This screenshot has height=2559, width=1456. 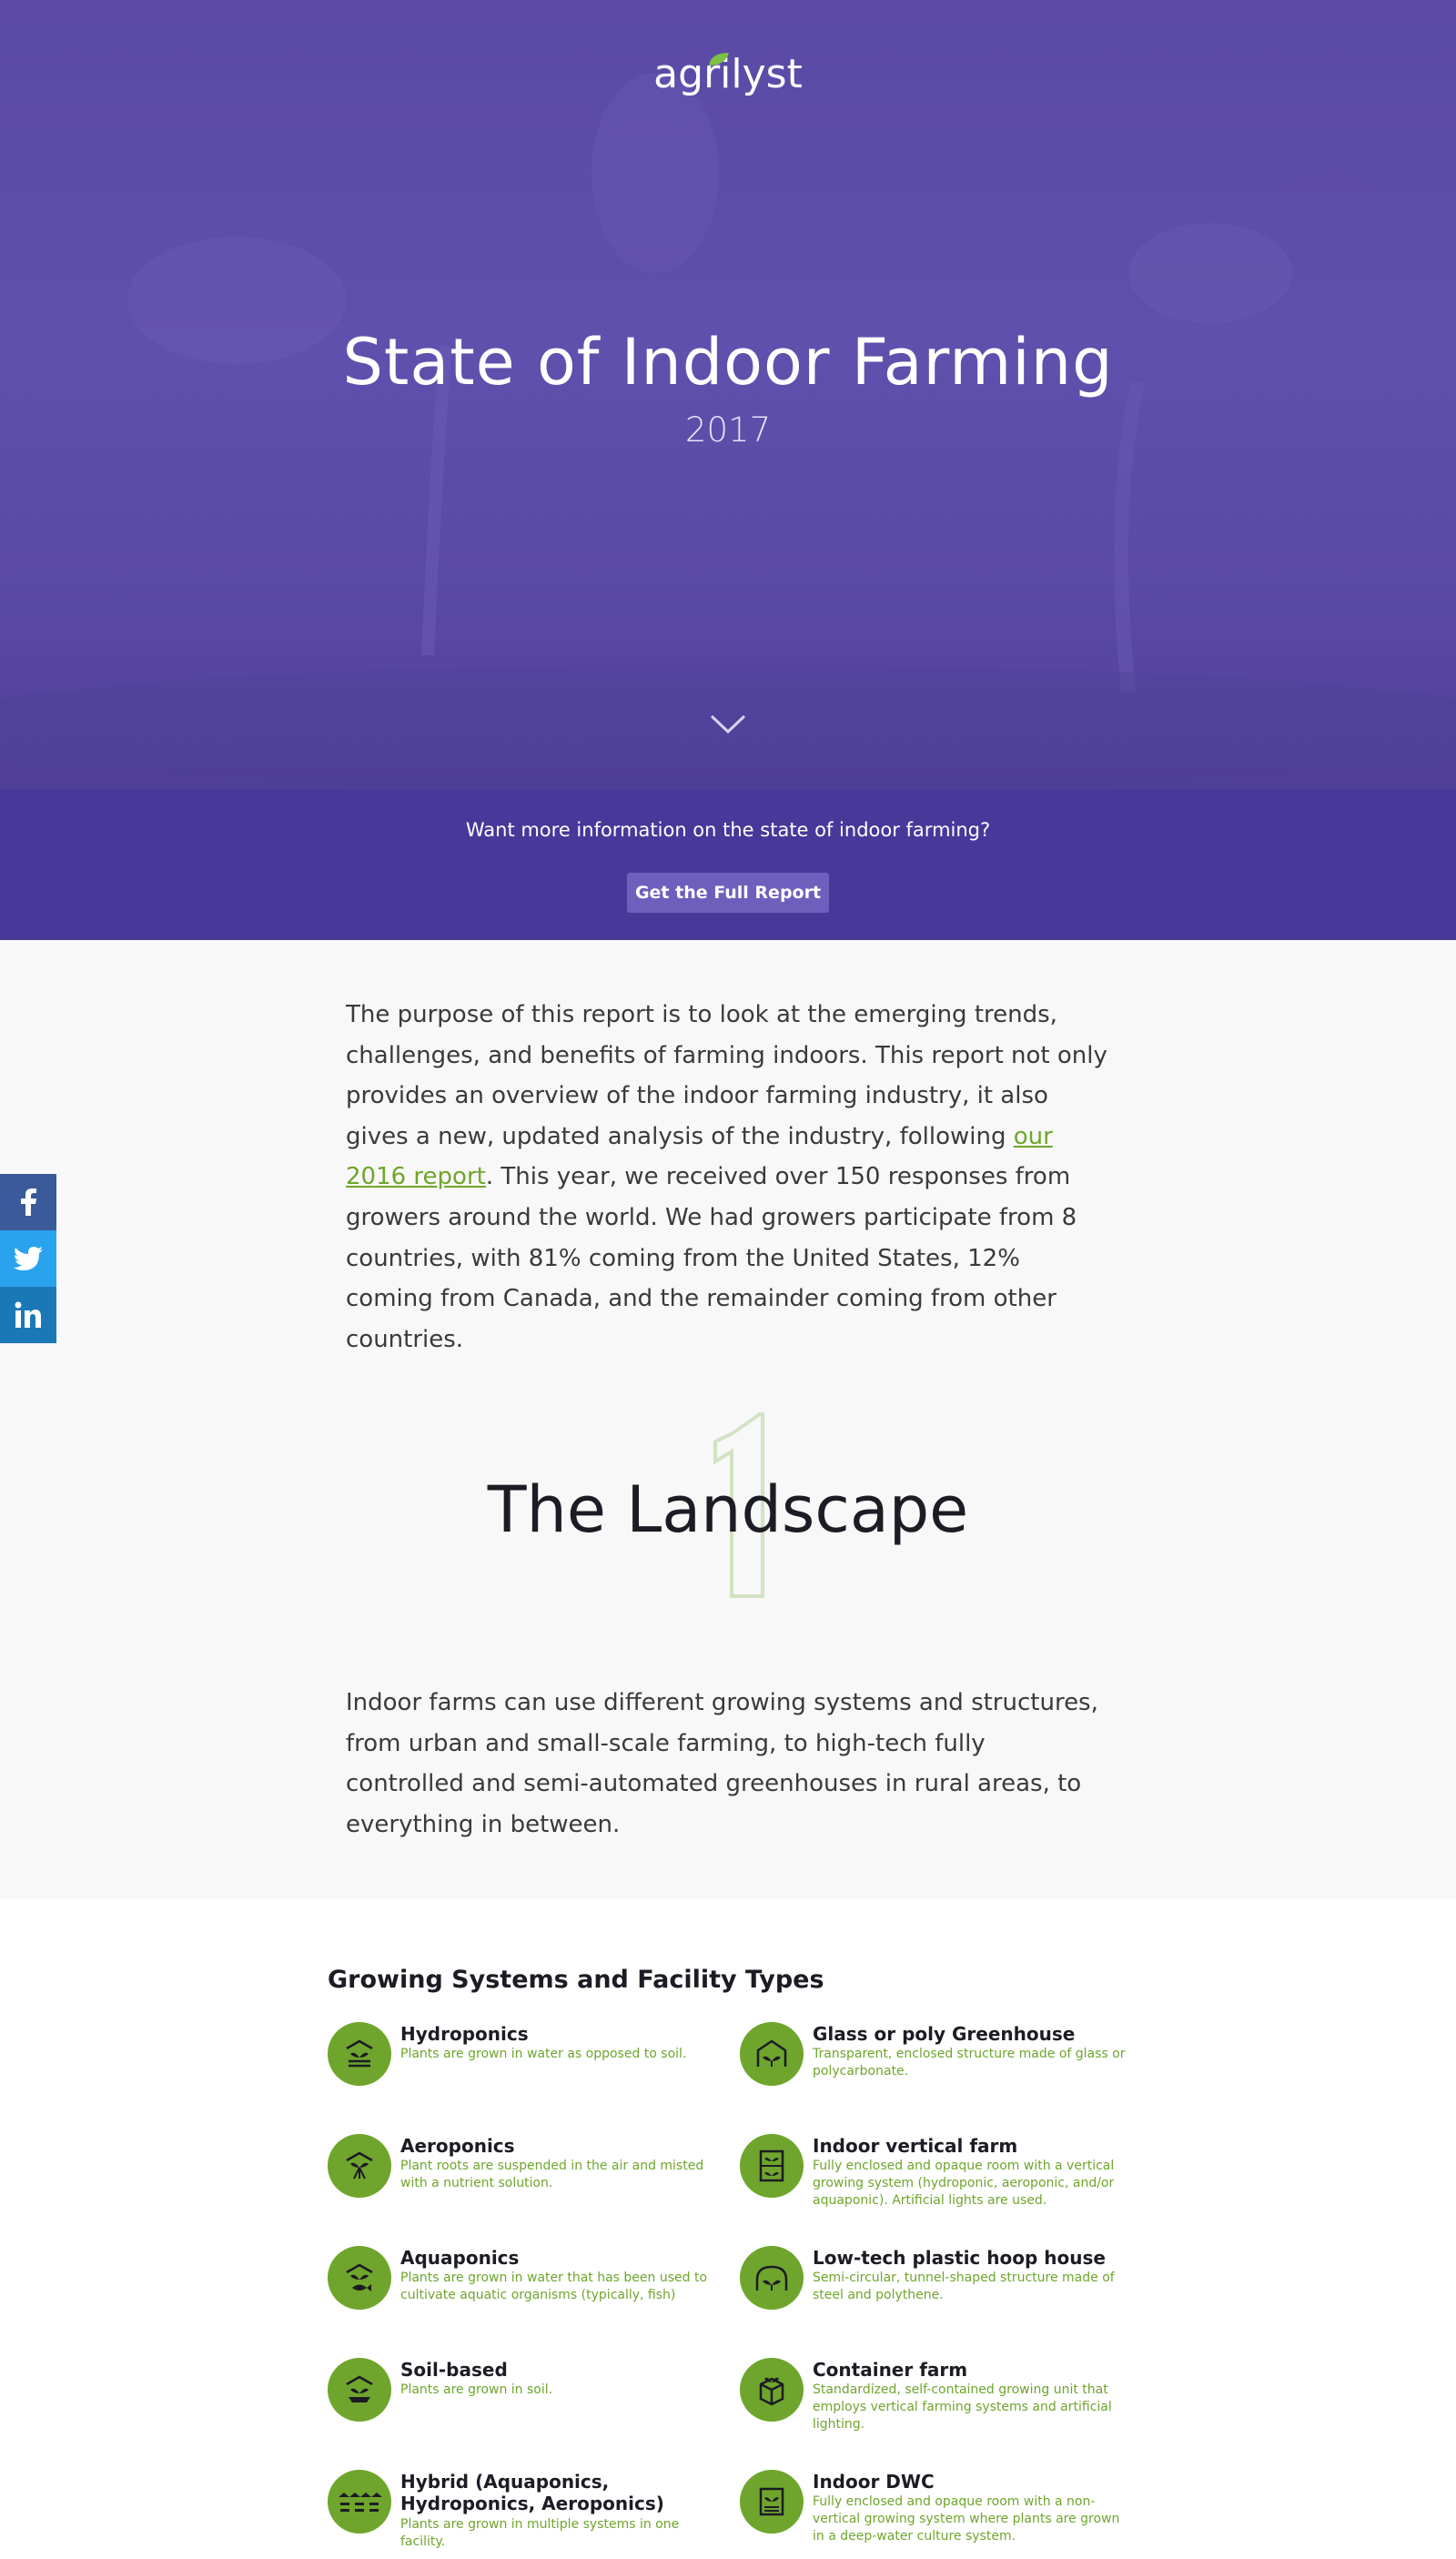 What do you see at coordinates (772, 2278) in the screenshot?
I see `hoop-house-icon` at bounding box center [772, 2278].